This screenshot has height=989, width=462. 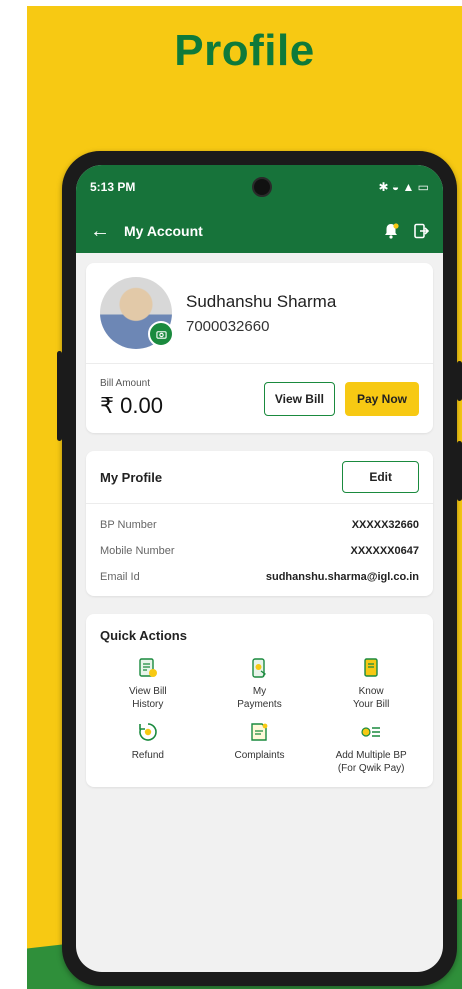 What do you see at coordinates (259, 577) in the screenshot?
I see `profile-field-email: Email Id sudhanshu.sharma@igl.co.in` at bounding box center [259, 577].